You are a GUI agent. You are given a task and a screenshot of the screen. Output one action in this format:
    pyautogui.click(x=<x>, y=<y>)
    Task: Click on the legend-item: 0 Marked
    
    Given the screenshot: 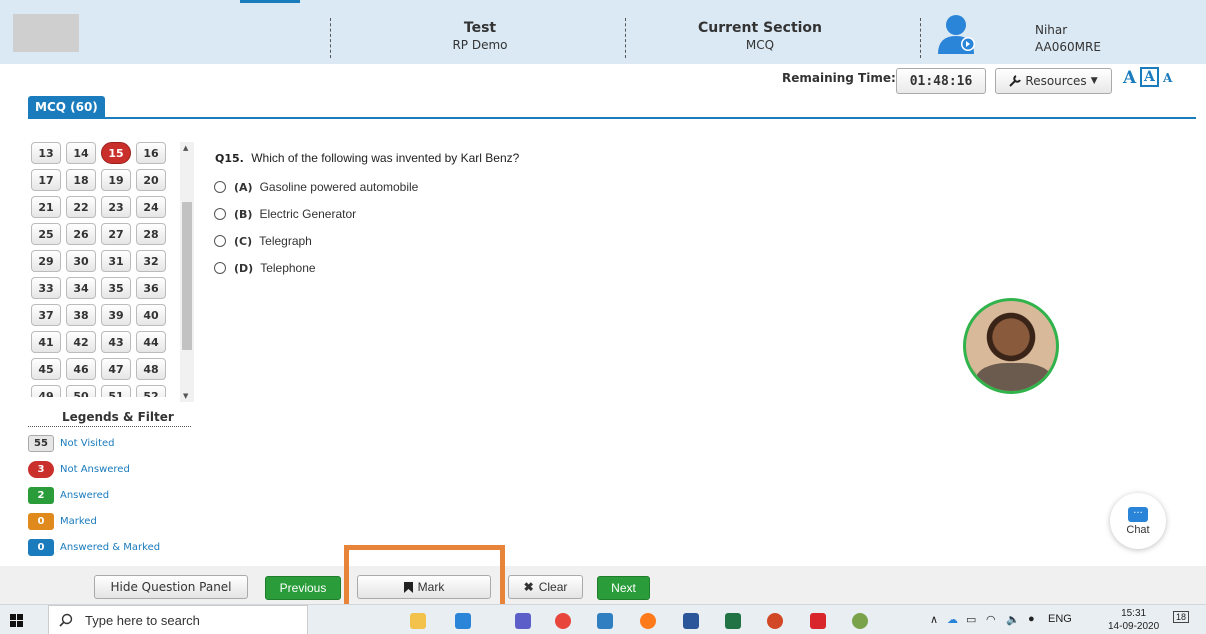 What is the action you would take?
    pyautogui.click(x=62, y=521)
    